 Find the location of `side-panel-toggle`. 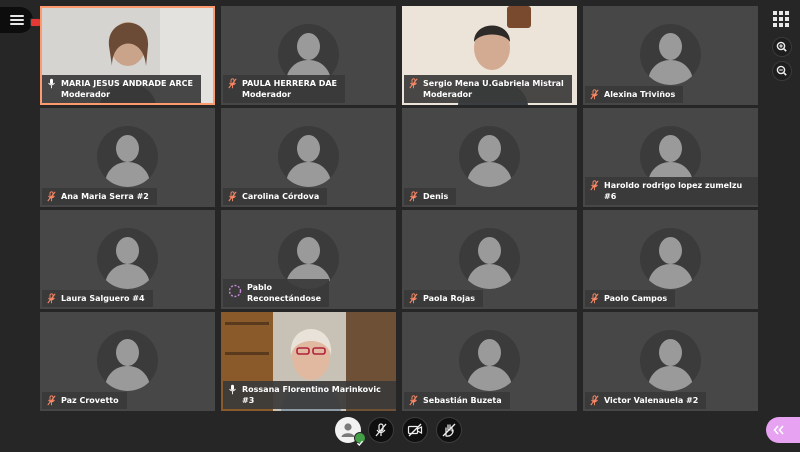

side-panel-toggle is located at coordinates (783, 430).